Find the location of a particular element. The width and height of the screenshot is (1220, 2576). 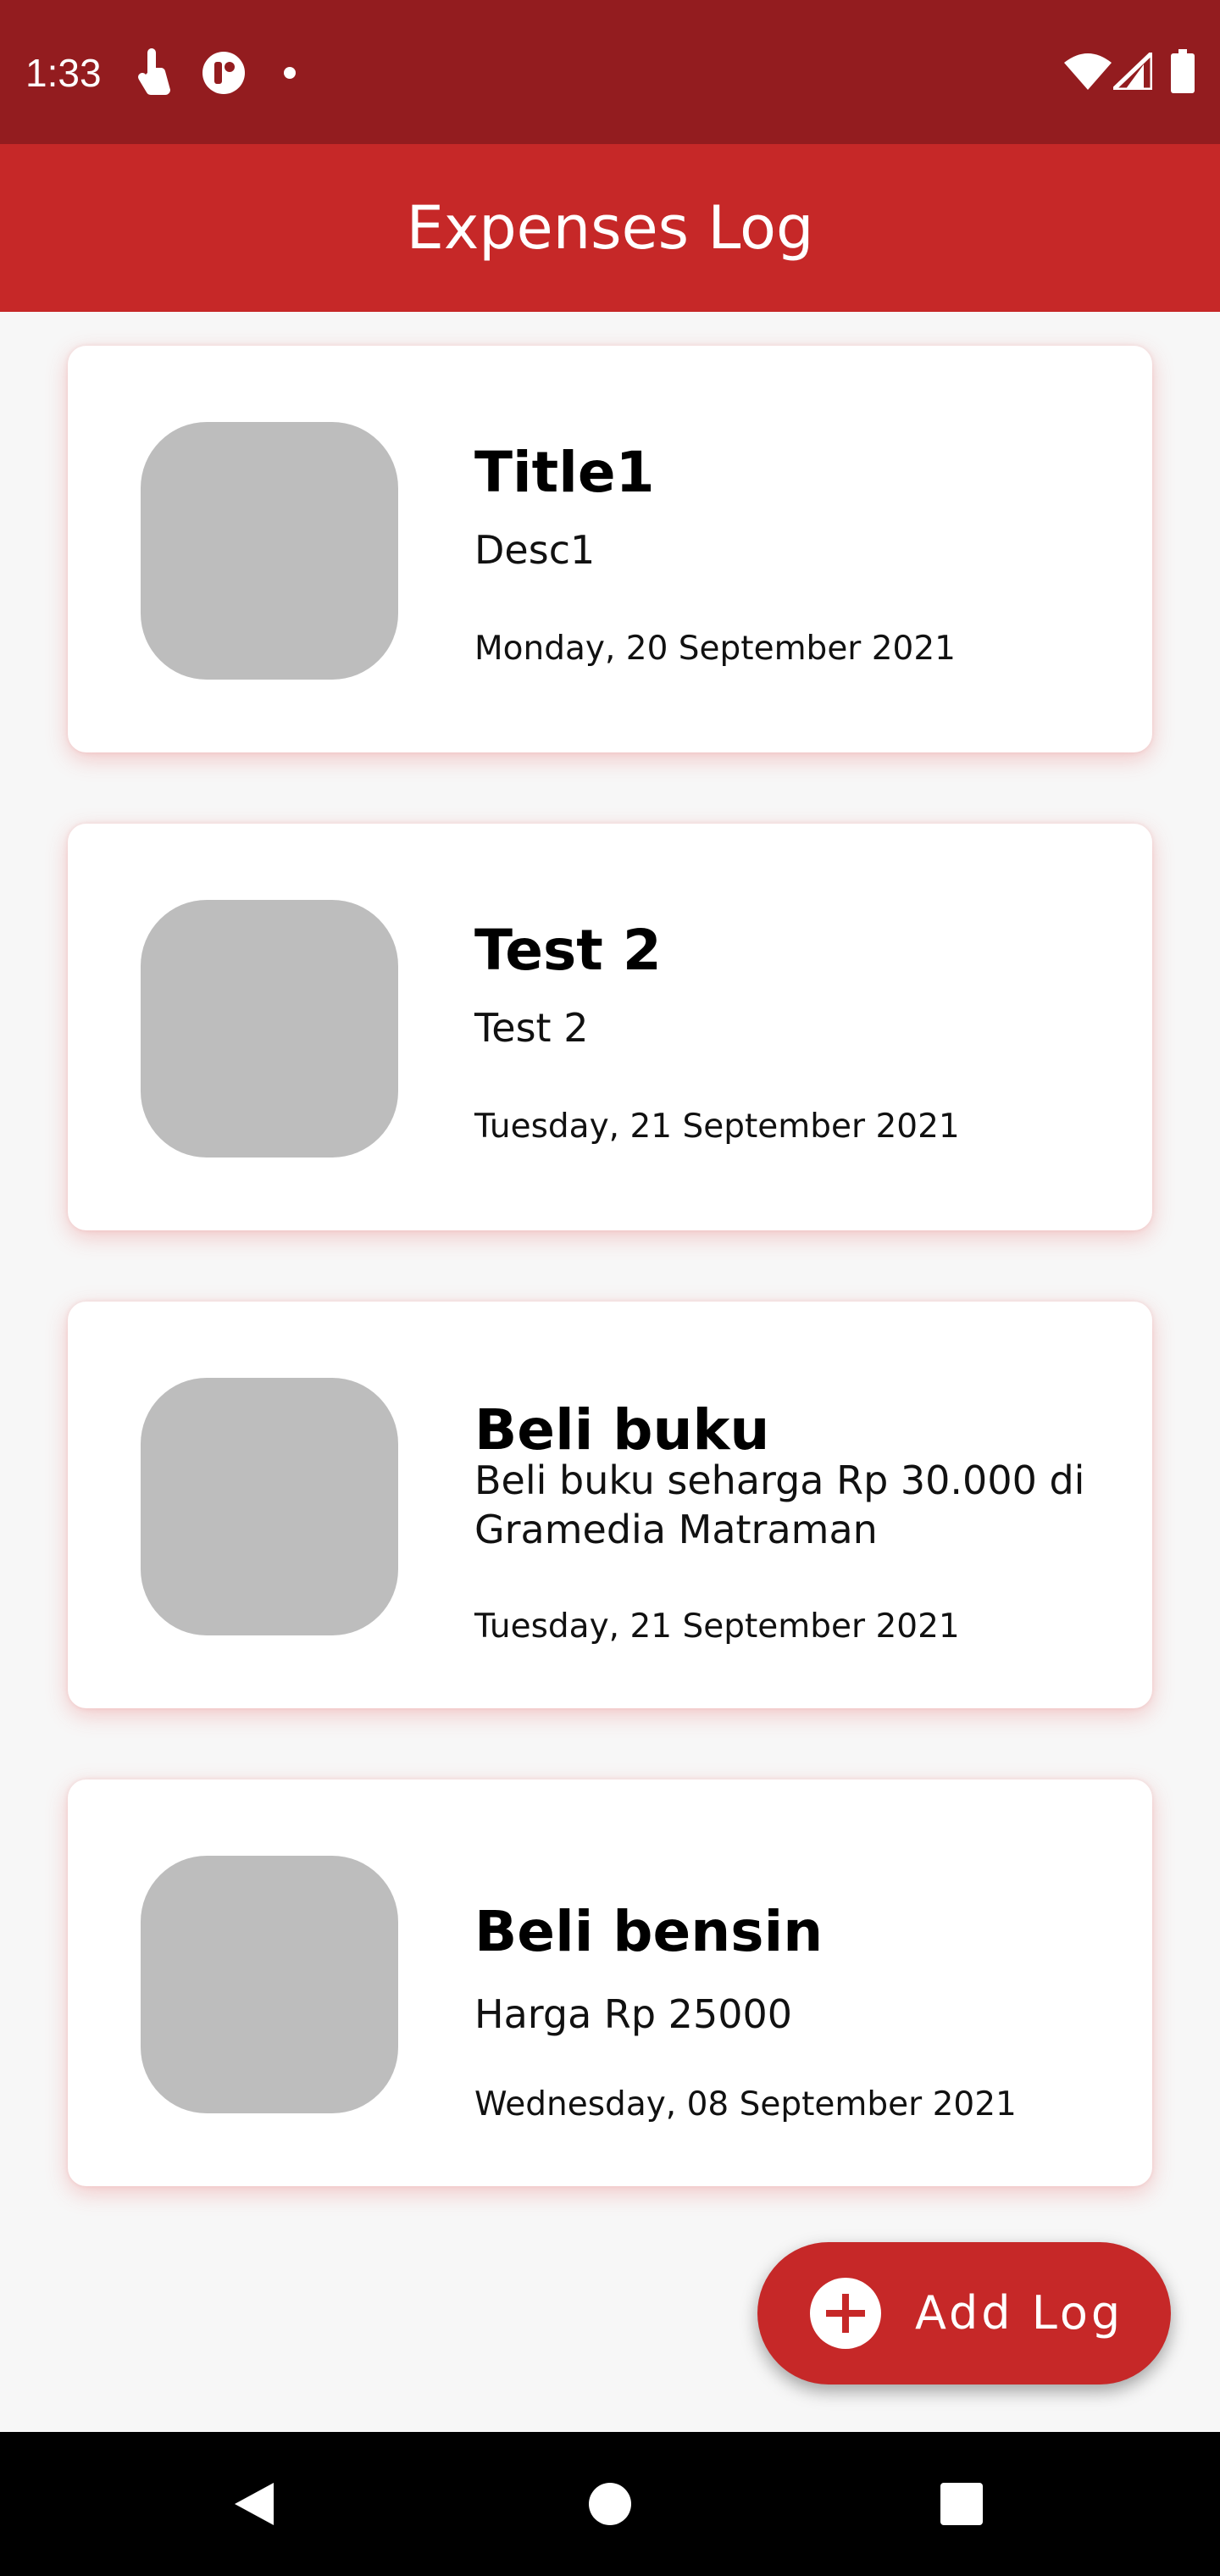

add-log-button: Add Log is located at coordinates (964, 2313).